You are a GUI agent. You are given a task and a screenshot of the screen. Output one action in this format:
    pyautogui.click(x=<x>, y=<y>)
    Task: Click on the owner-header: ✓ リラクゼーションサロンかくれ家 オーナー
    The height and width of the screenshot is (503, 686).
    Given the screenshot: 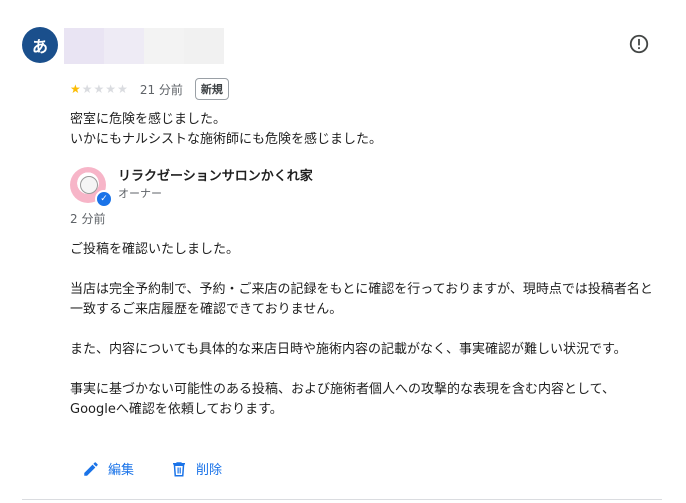 What is the action you would take?
    pyautogui.click(x=191, y=187)
    